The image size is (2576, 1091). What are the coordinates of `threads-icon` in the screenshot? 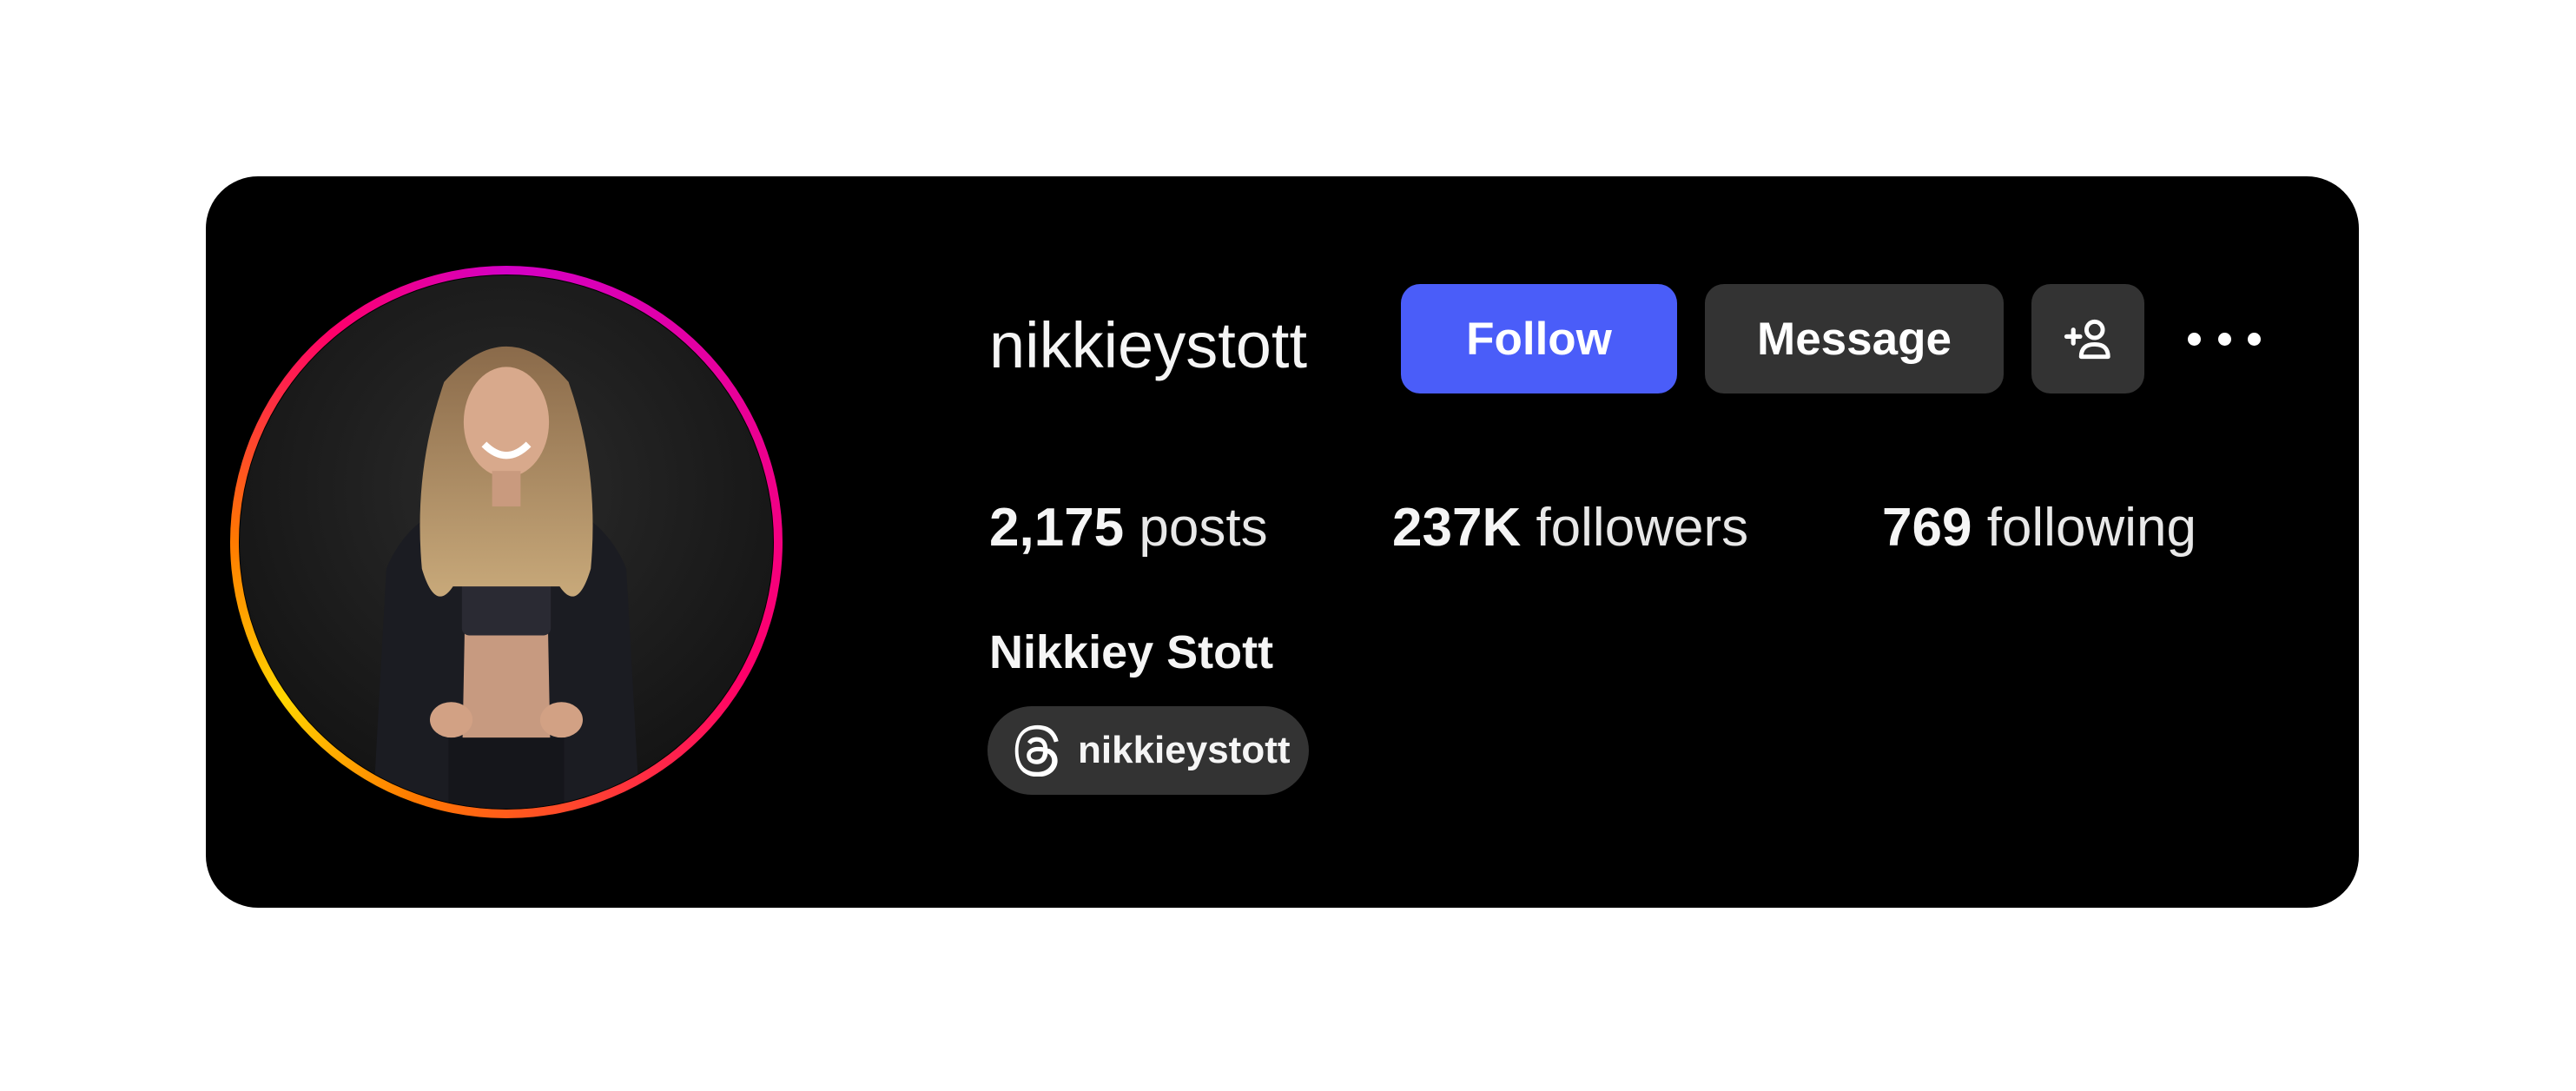 It's located at (1036, 750).